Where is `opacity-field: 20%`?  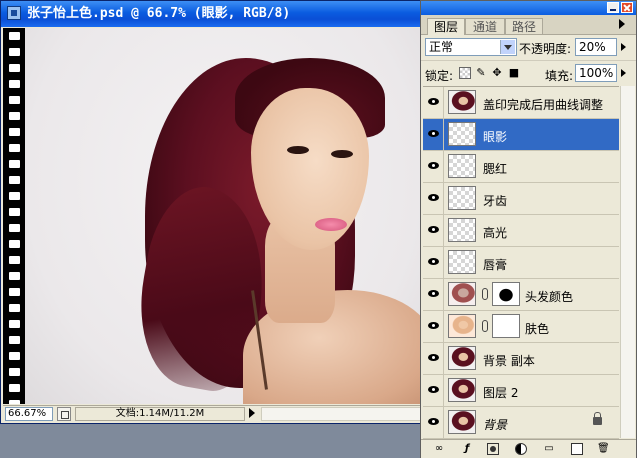 opacity-field: 20% is located at coordinates (596, 47).